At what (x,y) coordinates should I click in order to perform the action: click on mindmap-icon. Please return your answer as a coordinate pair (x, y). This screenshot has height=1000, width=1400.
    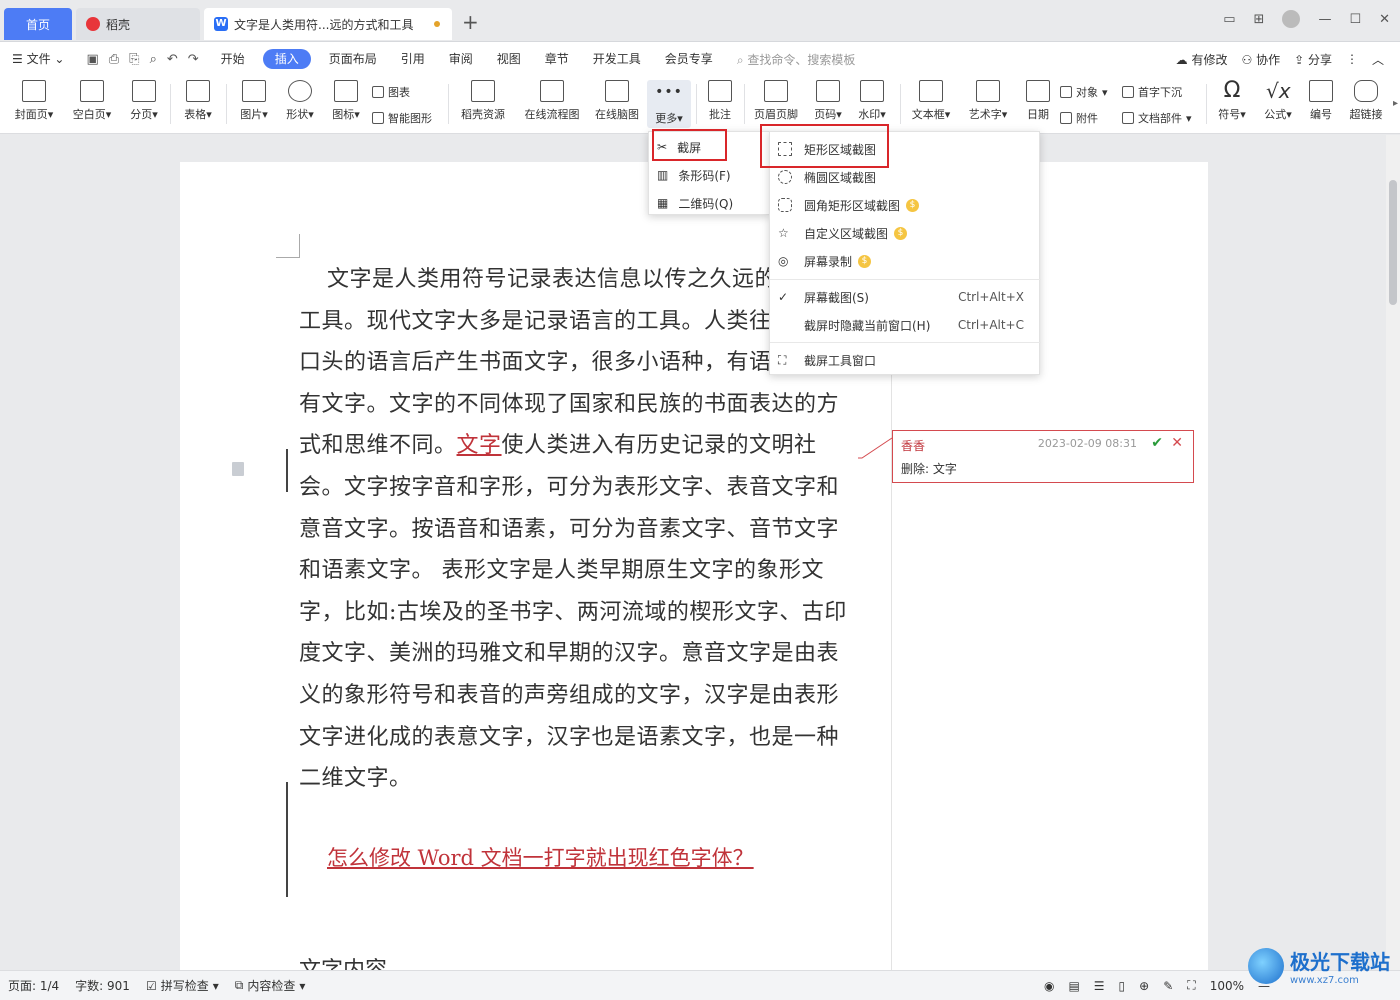
    Looking at the image, I should click on (617, 91).